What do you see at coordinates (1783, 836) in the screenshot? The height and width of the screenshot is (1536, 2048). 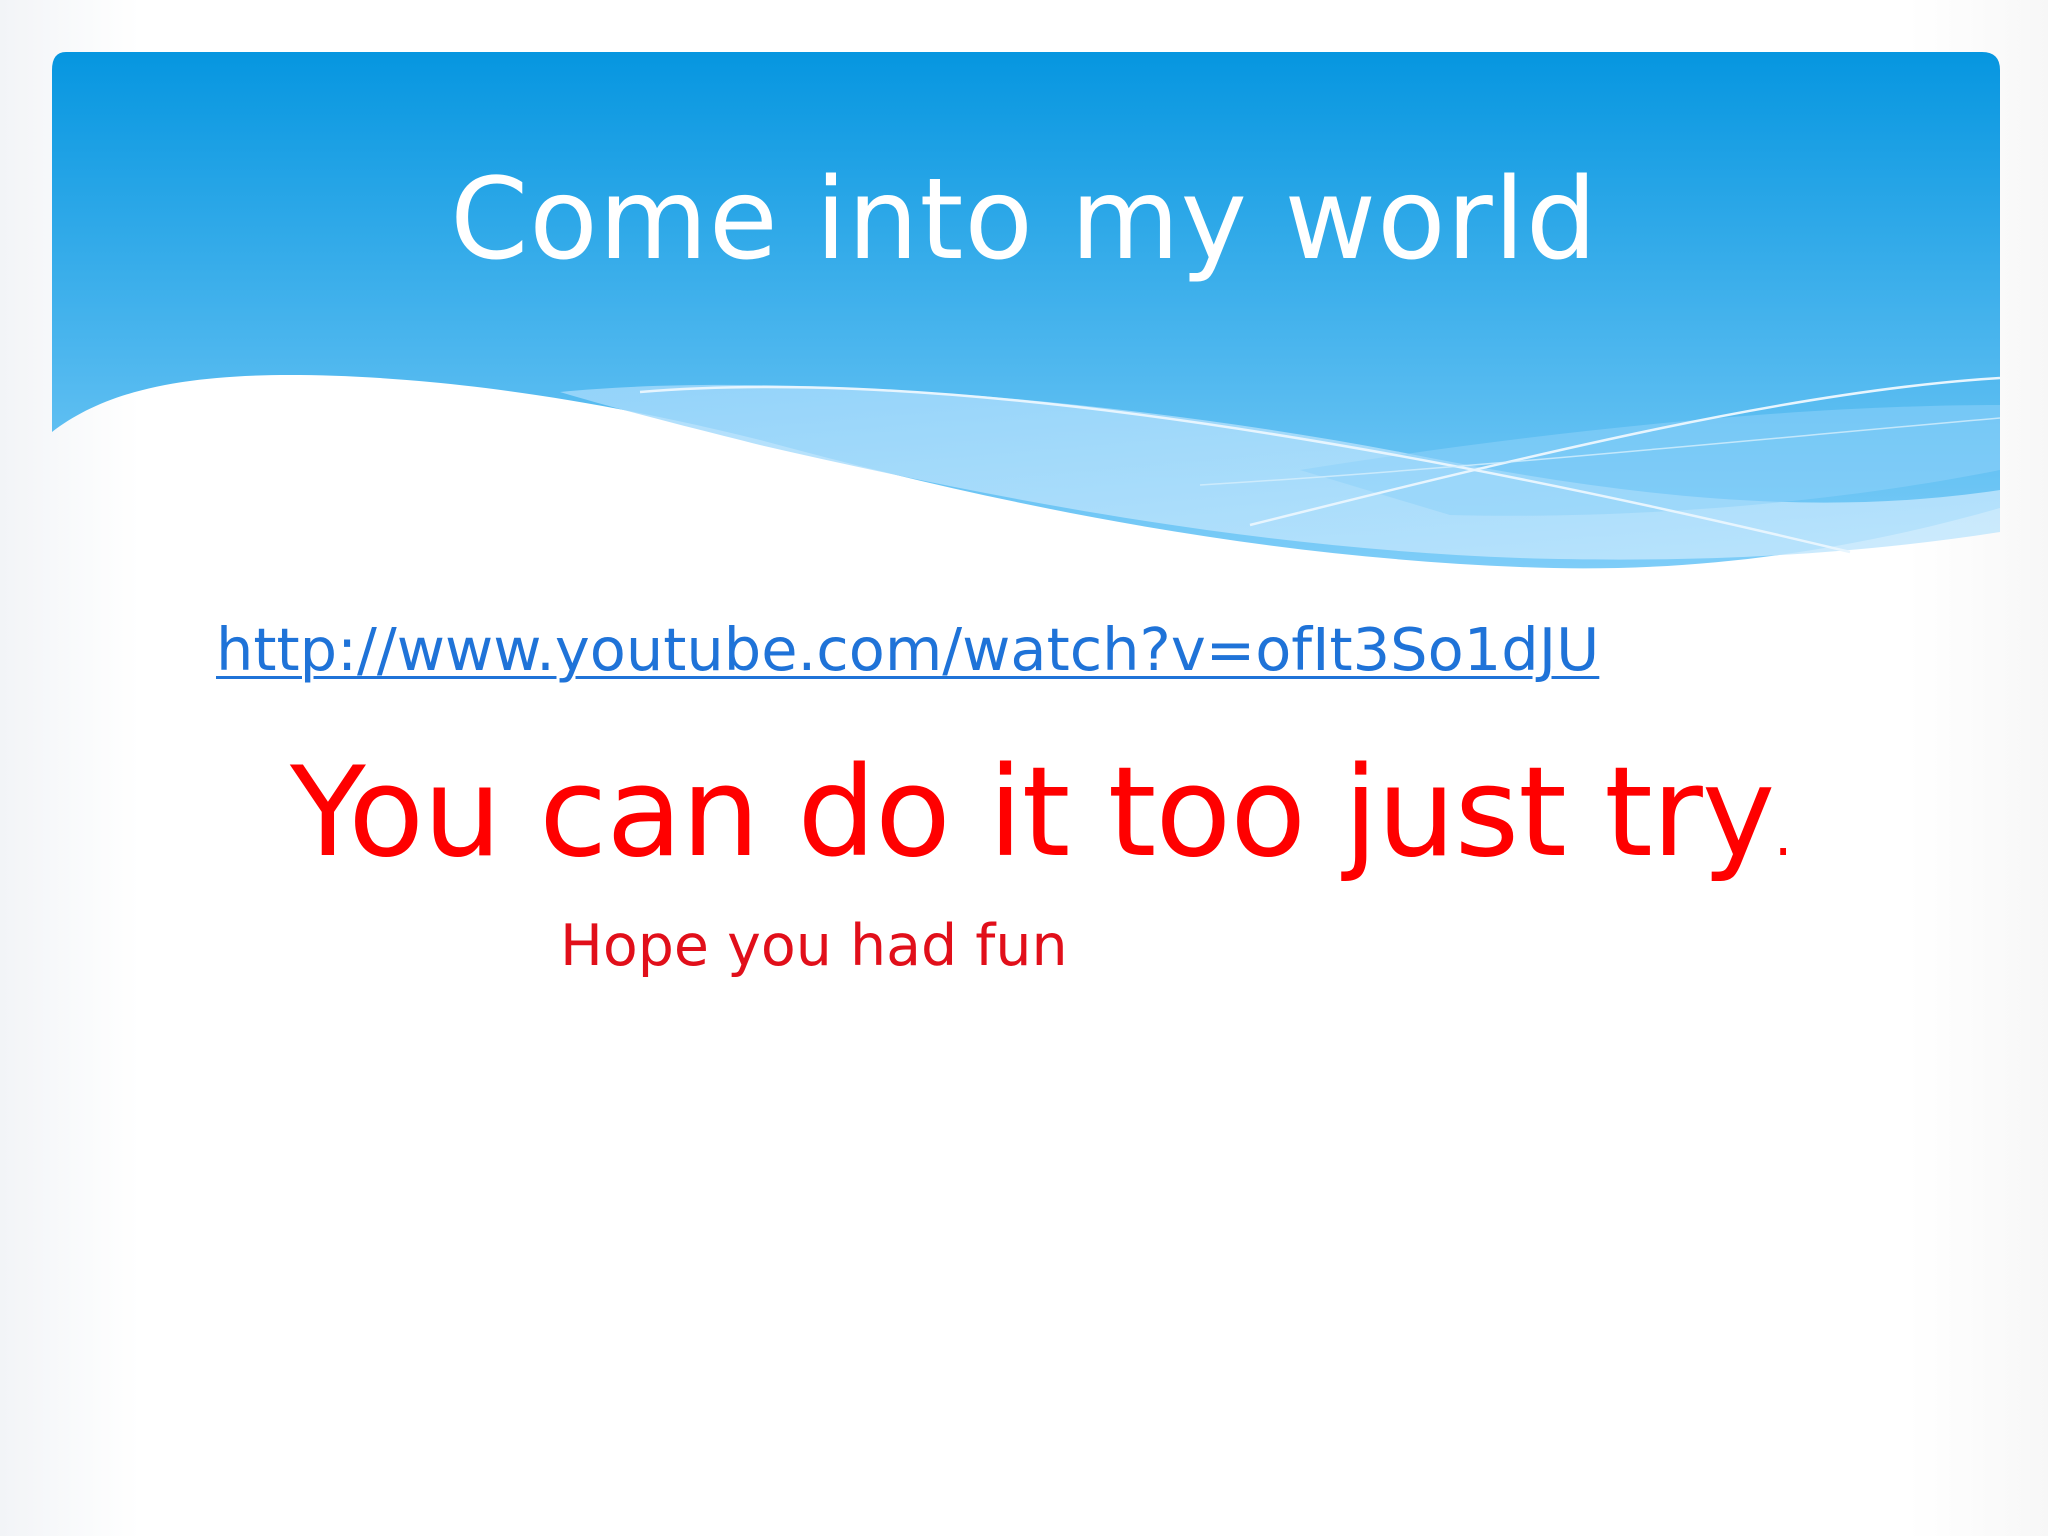 I see `main-message-period: .` at bounding box center [1783, 836].